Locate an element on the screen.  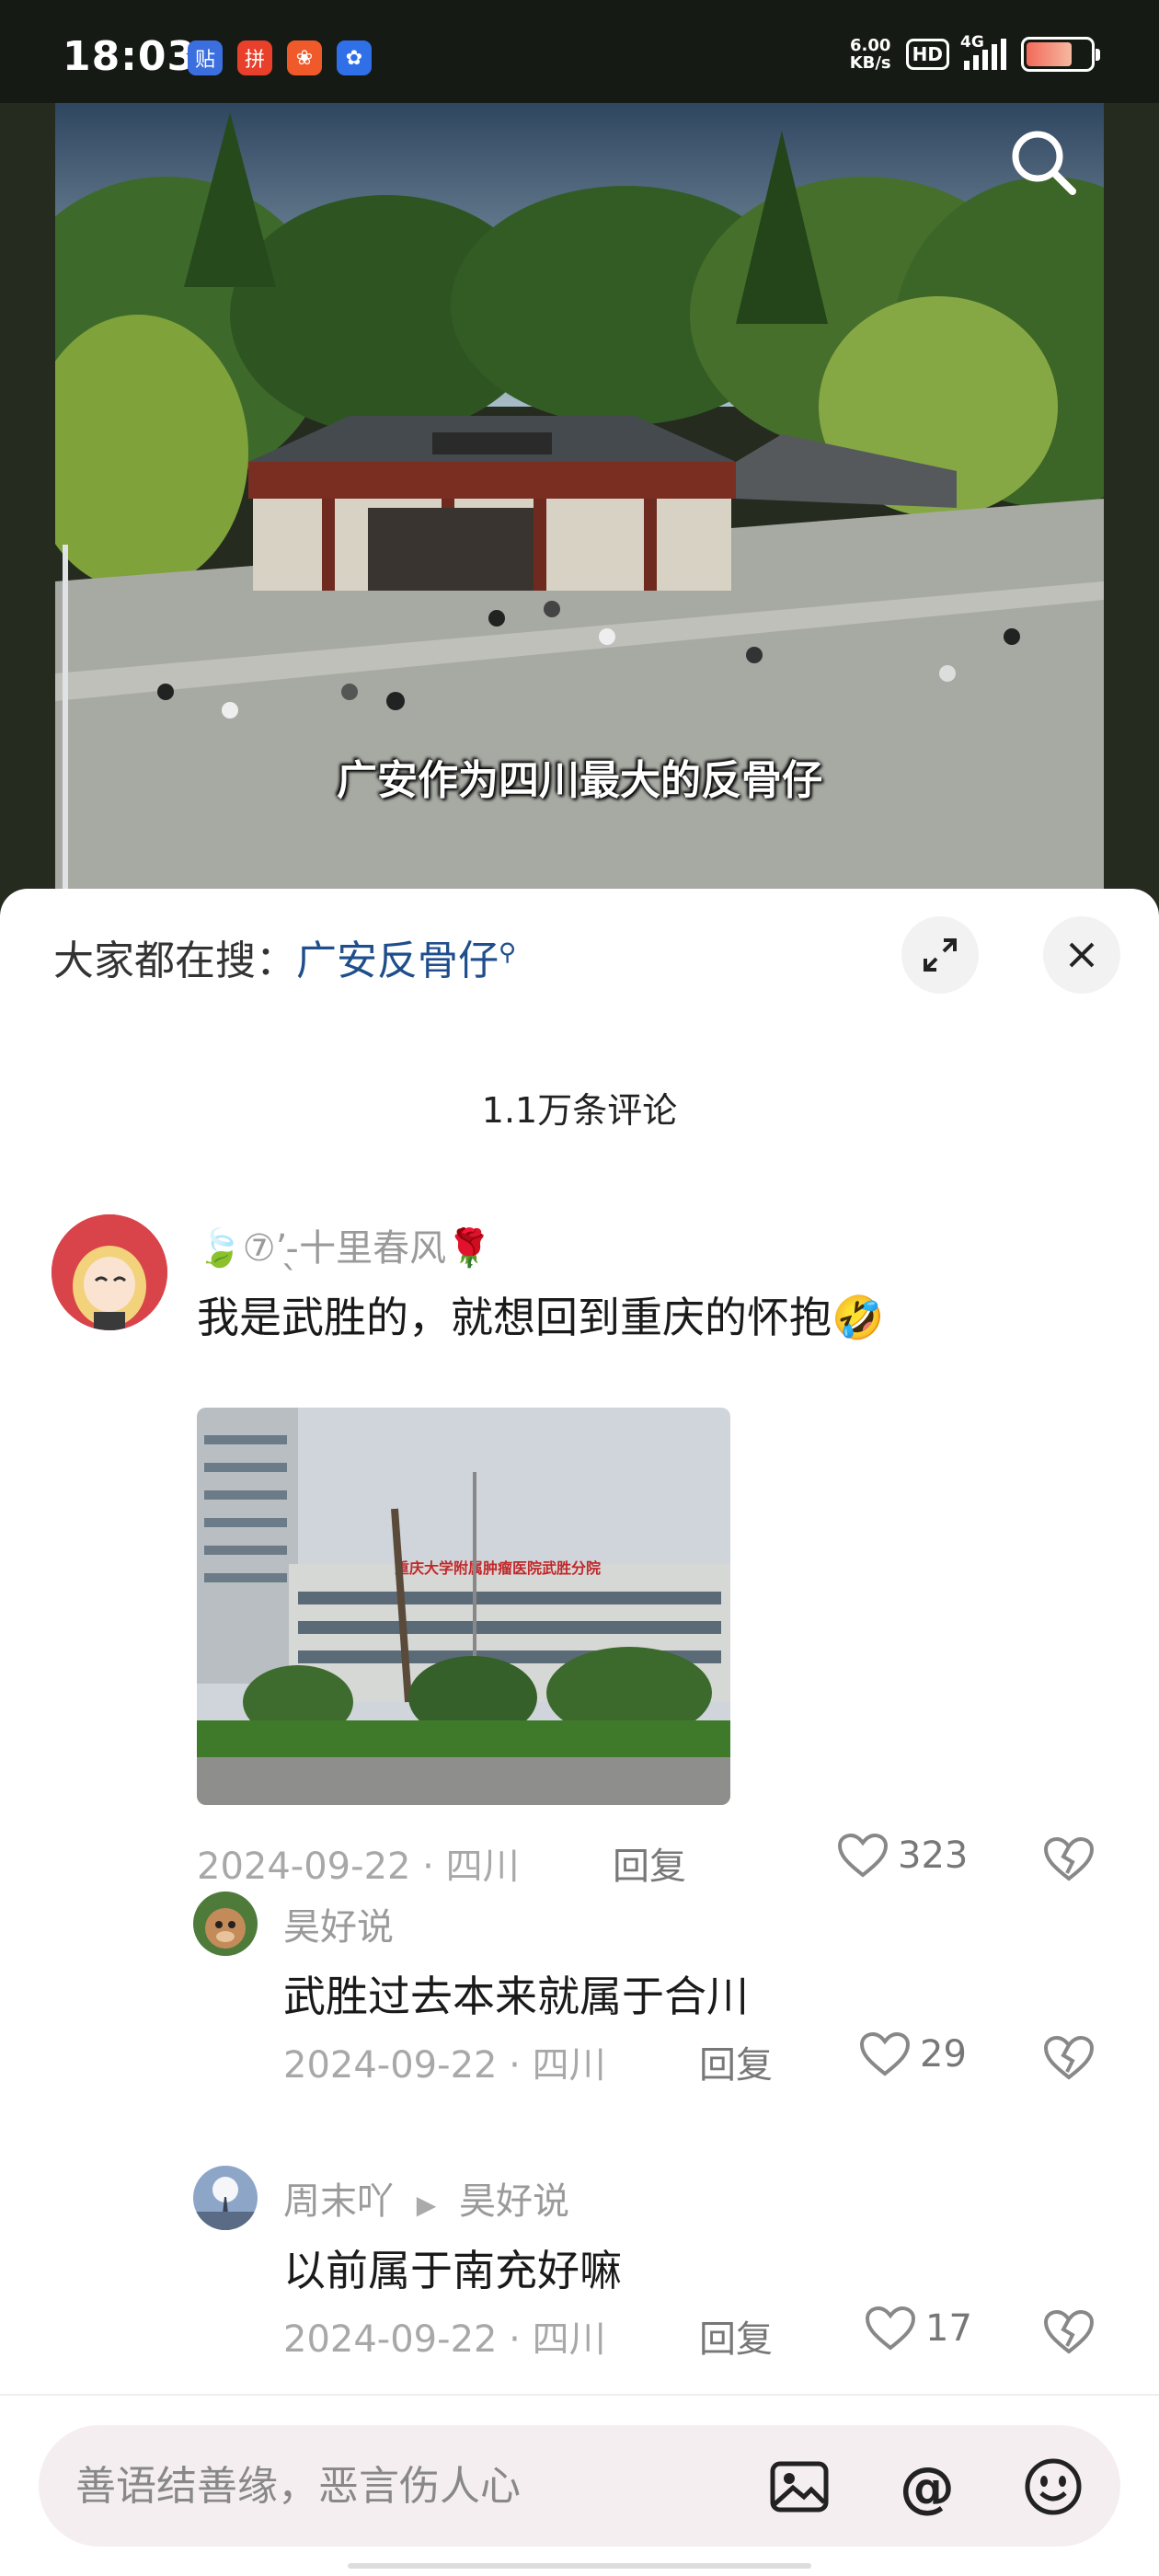
status-bar: 18:03 贴 拼 ❀ ✿ 6.00 KB/s HD 4G is located at coordinates (579, 51).